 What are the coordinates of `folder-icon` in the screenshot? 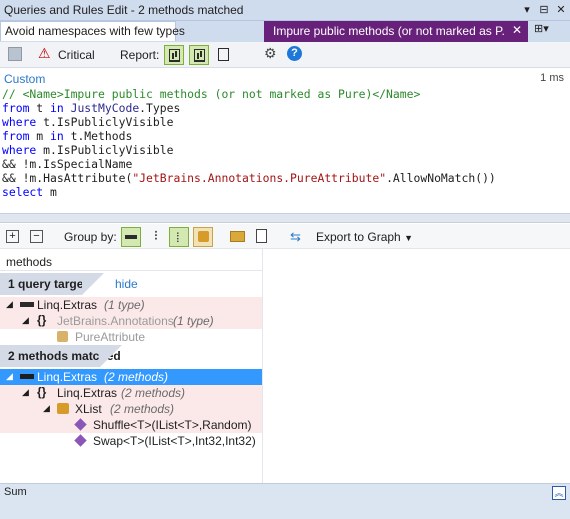 It's located at (237, 236).